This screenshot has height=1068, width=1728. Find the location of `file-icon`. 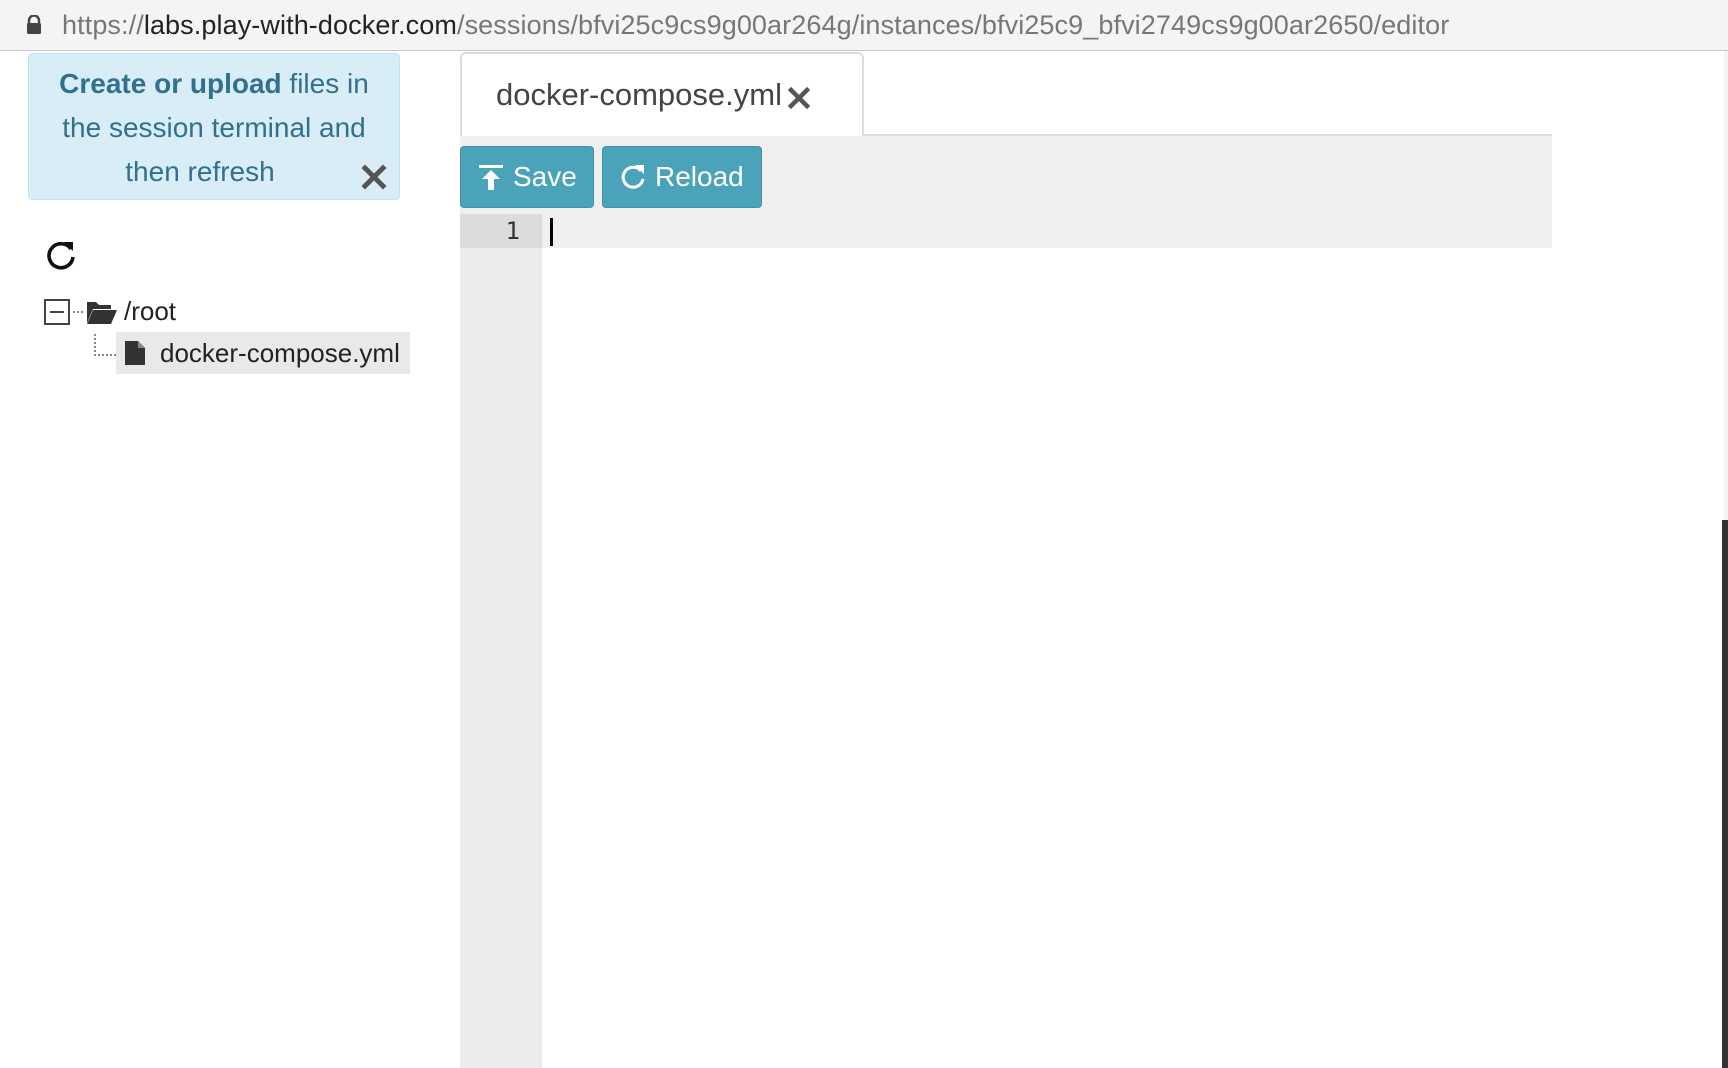

file-icon is located at coordinates (135, 353).